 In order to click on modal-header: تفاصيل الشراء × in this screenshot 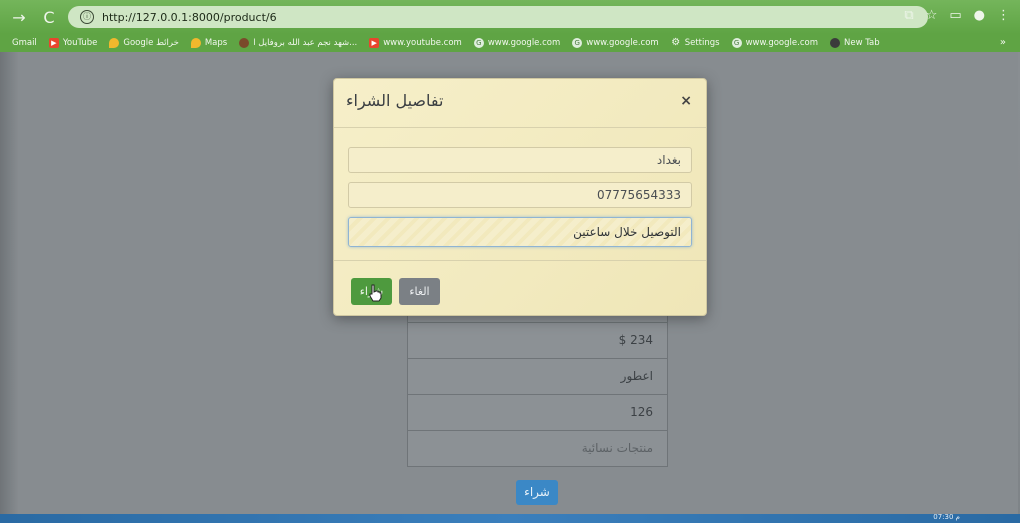, I will do `click(520, 103)`.